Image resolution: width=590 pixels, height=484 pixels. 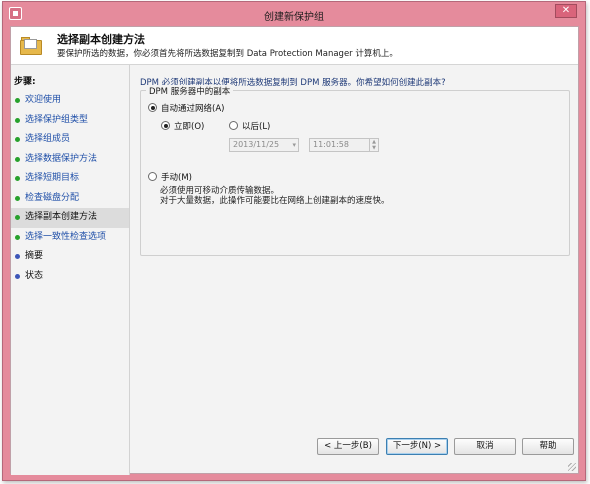 I want to click on date-picker: 2013/11/25 ▾, so click(x=264, y=145).